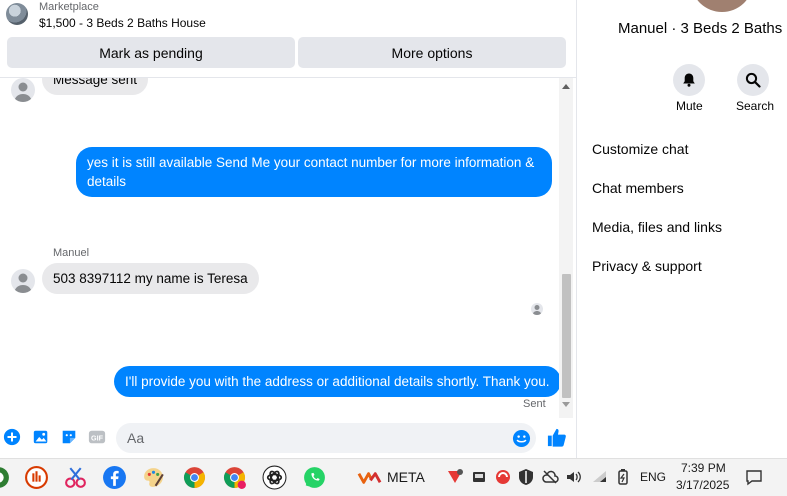 The width and height of the screenshot is (787, 496). I want to click on network-alert-icon, so click(455, 477).